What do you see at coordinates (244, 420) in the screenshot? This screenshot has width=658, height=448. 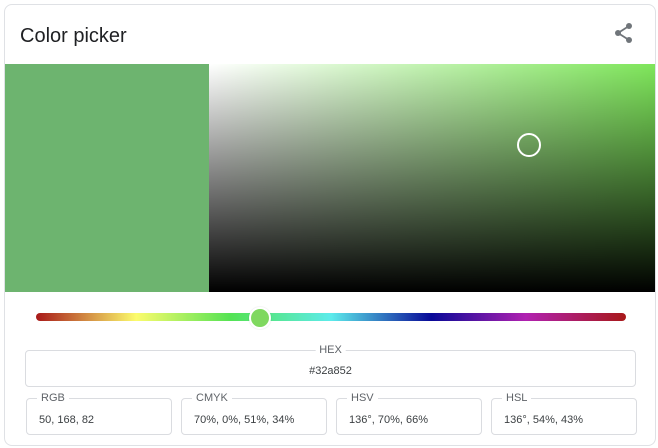 I see `cmyk-value: 70%, 0%, 51%, 34%` at bounding box center [244, 420].